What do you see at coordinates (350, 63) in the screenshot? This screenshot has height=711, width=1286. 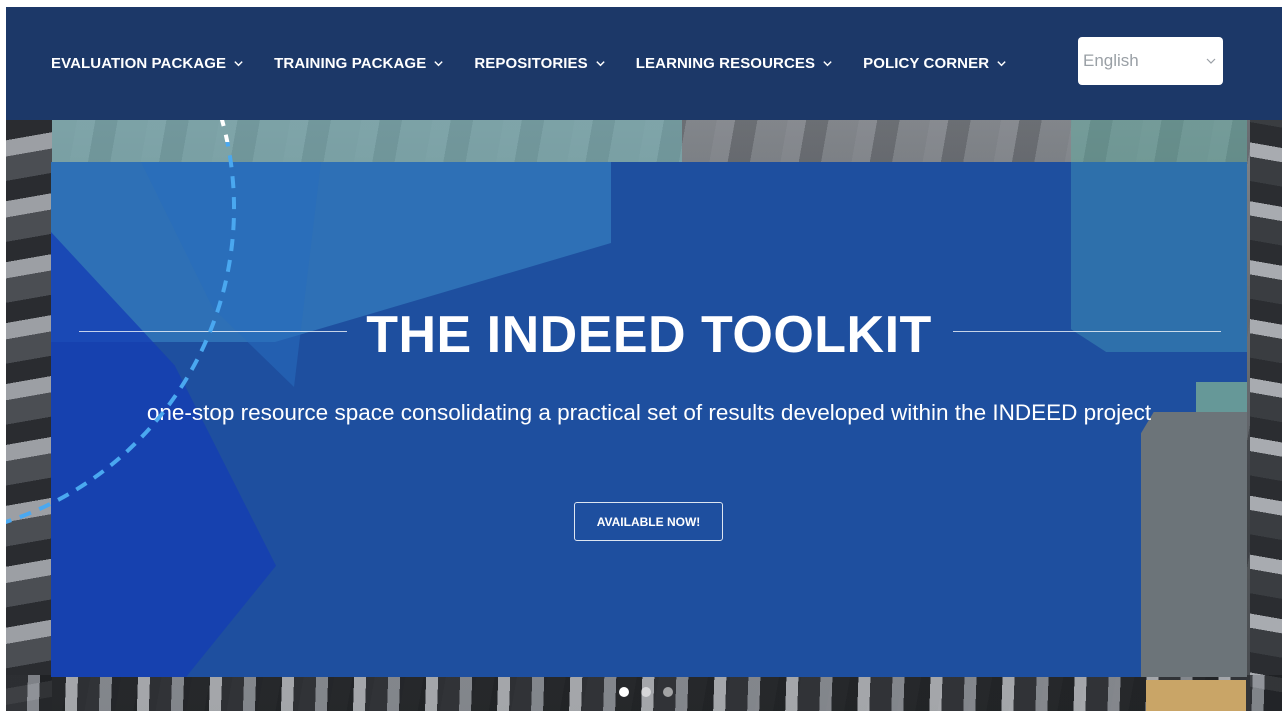 I see `nav-item-label: TRAINING PACKAGE` at bounding box center [350, 63].